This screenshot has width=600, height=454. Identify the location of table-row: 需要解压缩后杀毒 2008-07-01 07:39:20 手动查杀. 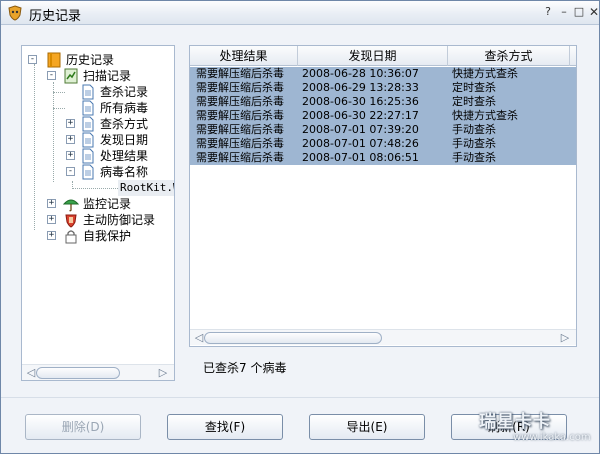
(383, 130).